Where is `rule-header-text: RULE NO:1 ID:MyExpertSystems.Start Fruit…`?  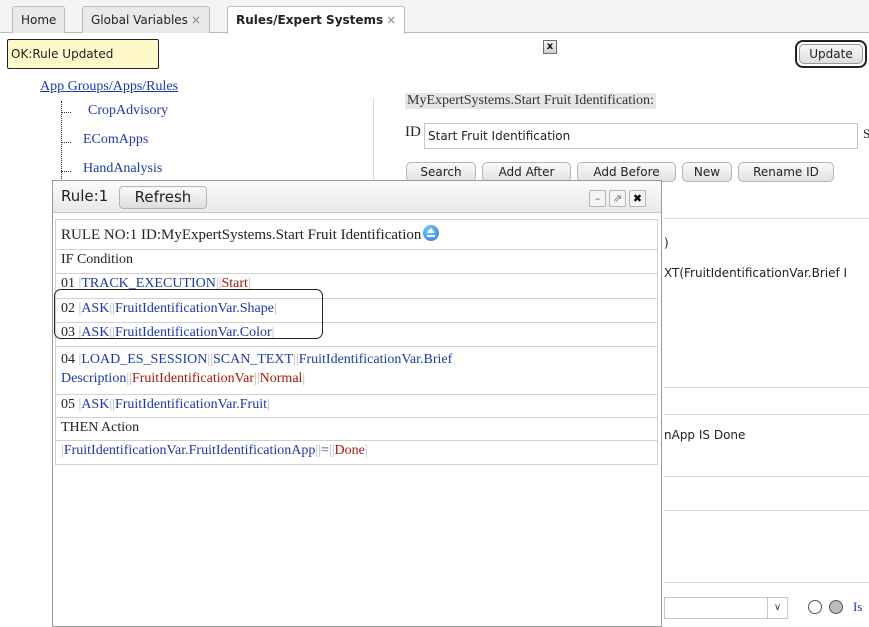 rule-header-text: RULE NO:1 ID:MyExpertSystems.Start Fruit… is located at coordinates (241, 235).